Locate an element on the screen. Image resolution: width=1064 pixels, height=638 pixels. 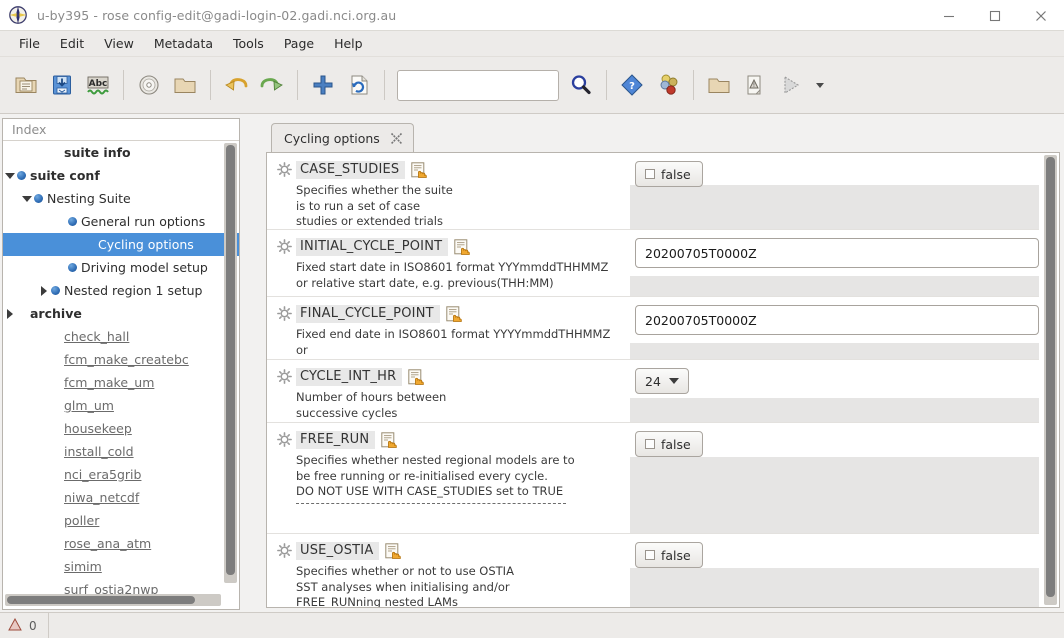
sidebar-item-rose-ana-atm: rose_ana_atm is located at coordinates (121, 543).